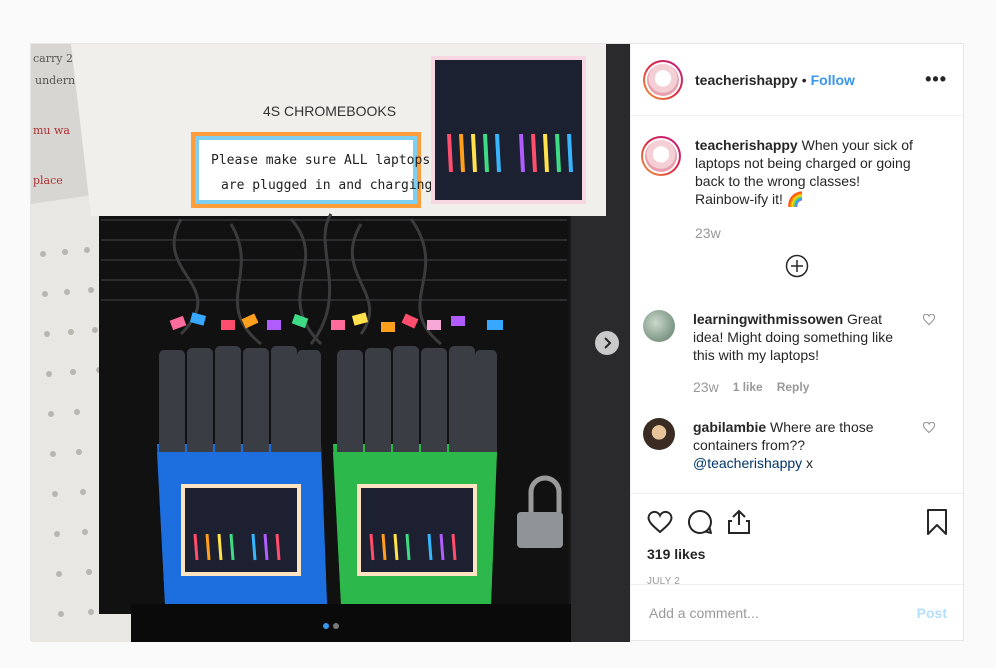 Image resolution: width=996 pixels, height=668 pixels. I want to click on comment-likes: 1 like, so click(748, 387).